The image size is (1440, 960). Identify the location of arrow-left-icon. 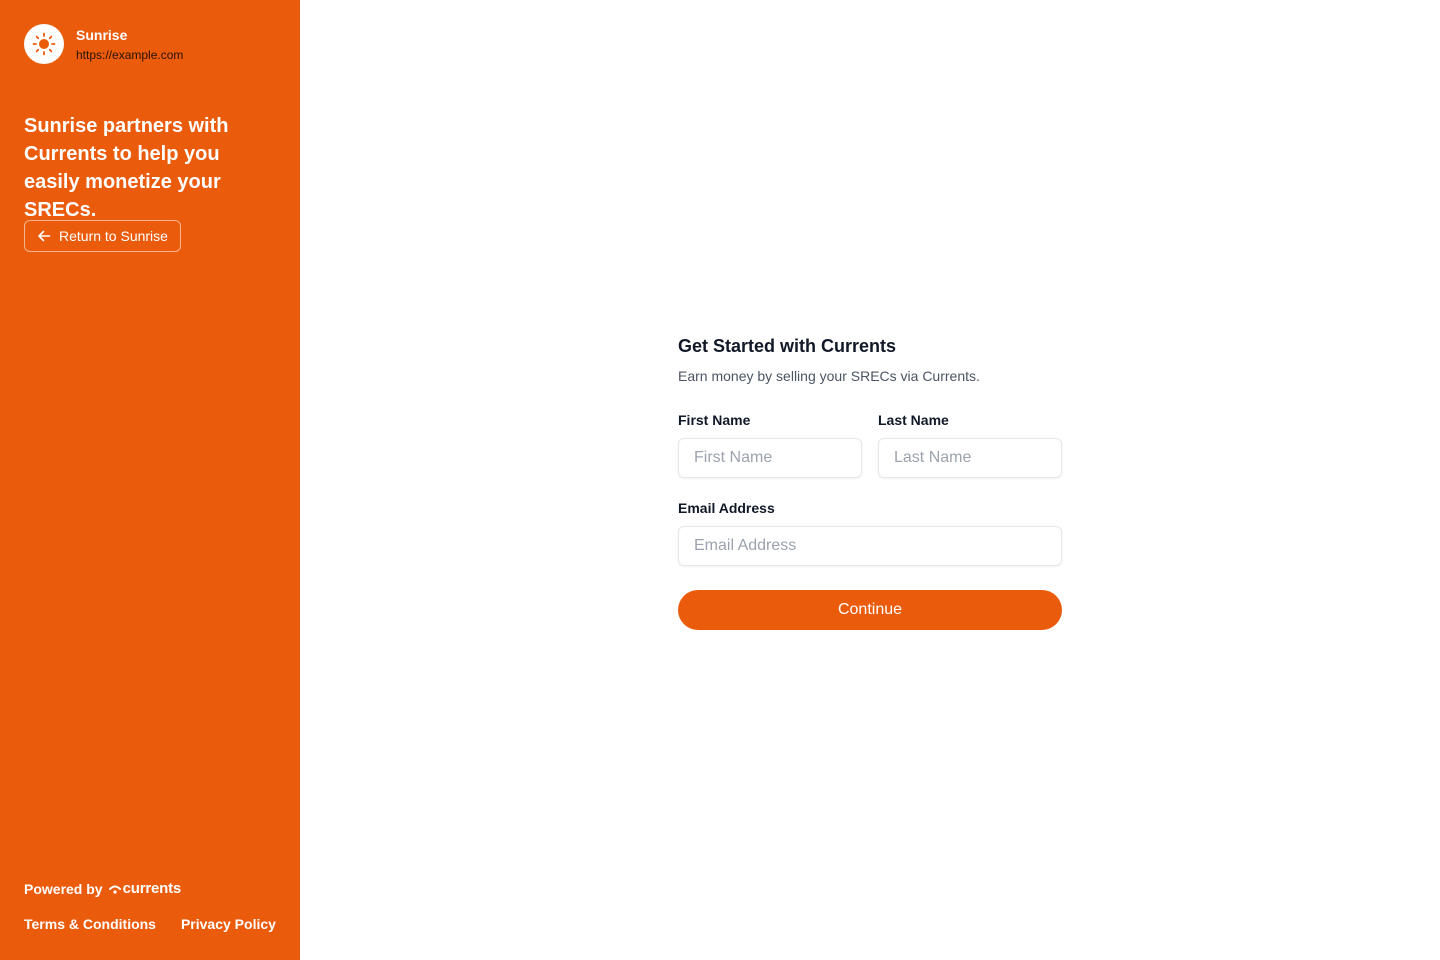
(44, 236).